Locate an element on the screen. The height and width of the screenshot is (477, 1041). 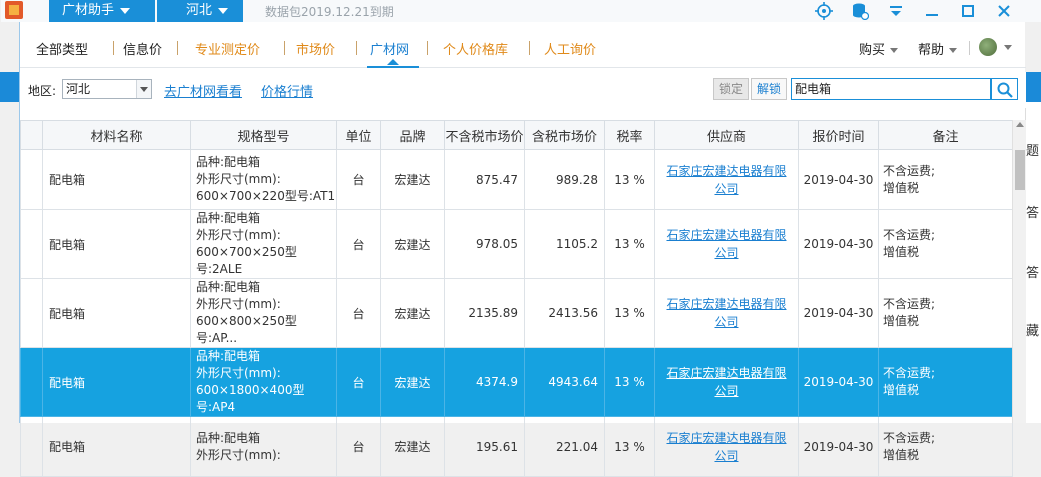
side-fragment: 藏 is located at coordinates (1033, 331).